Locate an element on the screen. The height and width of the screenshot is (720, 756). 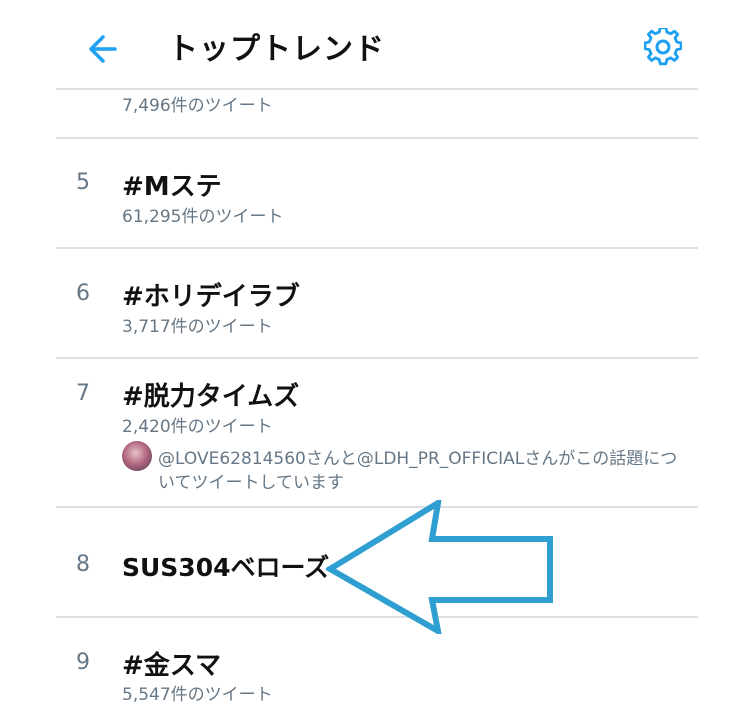
arrow-left-icon is located at coordinates (103, 49).